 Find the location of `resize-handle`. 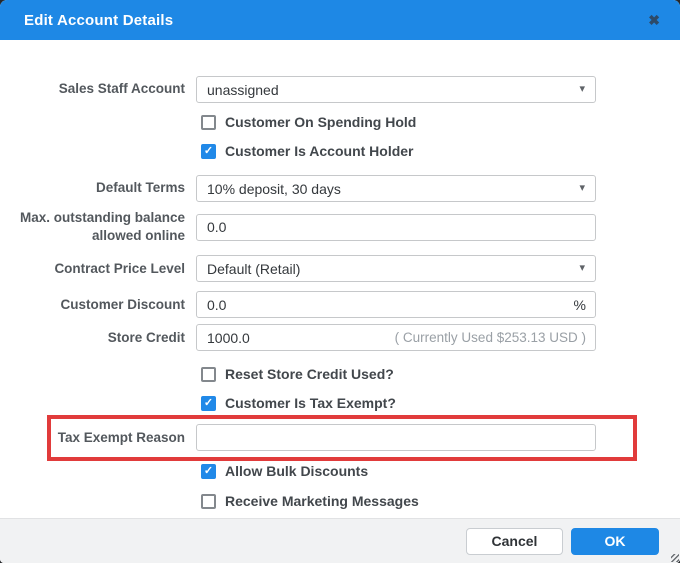

resize-handle is located at coordinates (675, 558).